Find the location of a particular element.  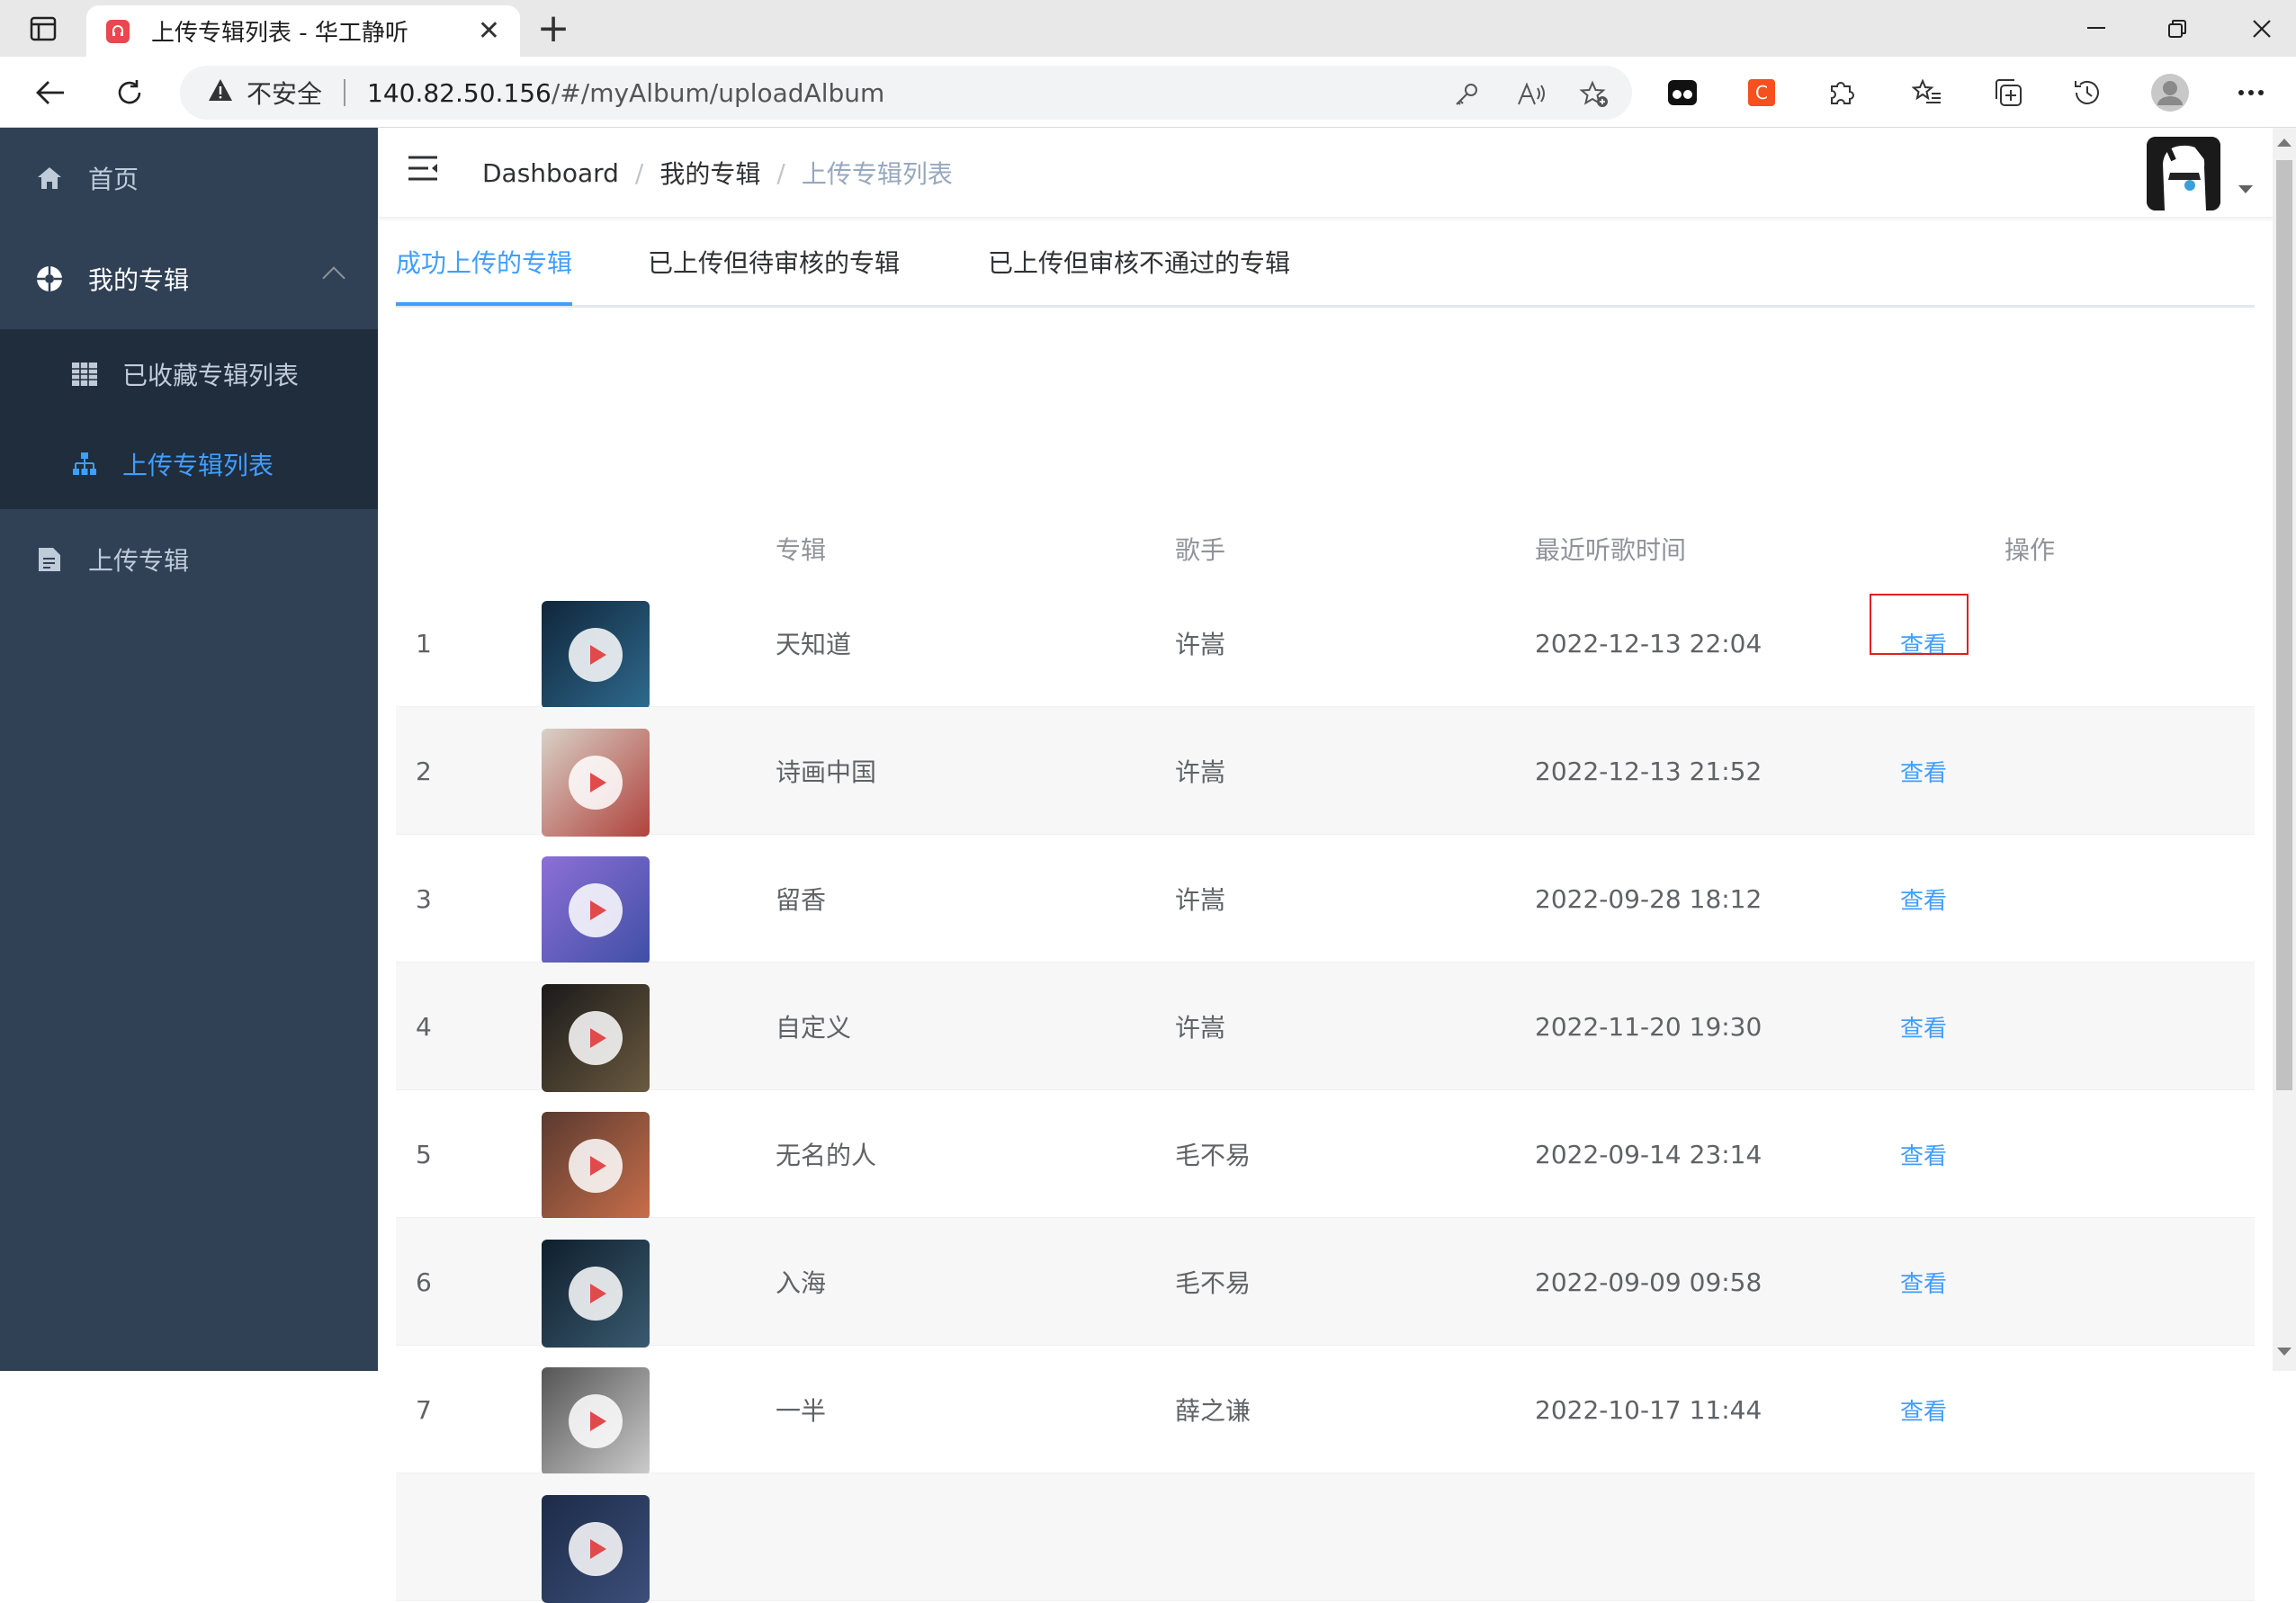

new-tab-icon: + is located at coordinates (553, 28).